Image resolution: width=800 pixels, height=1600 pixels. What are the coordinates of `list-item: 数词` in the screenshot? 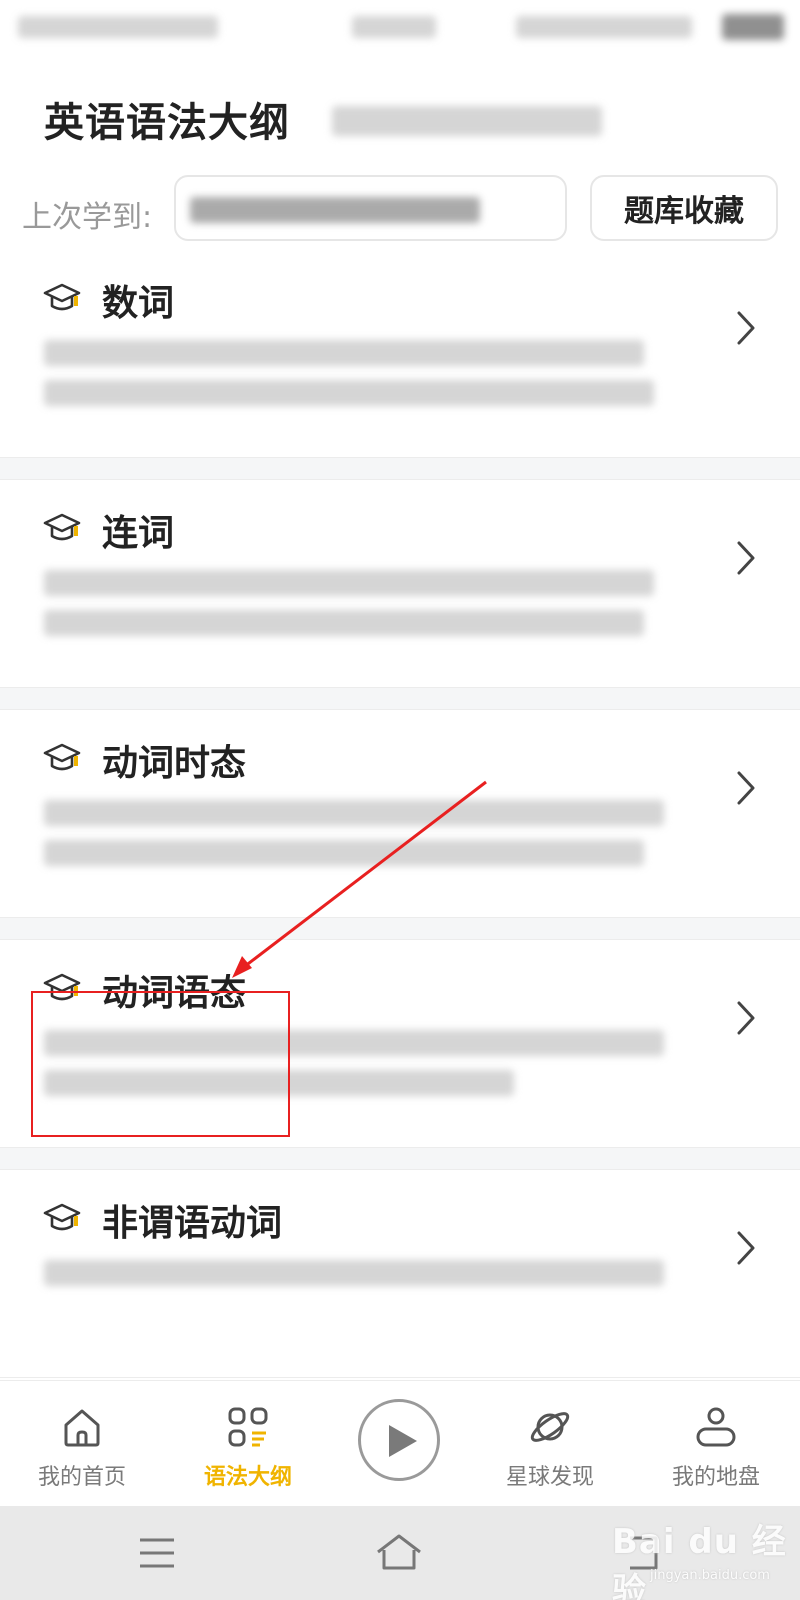 It's located at (400, 354).